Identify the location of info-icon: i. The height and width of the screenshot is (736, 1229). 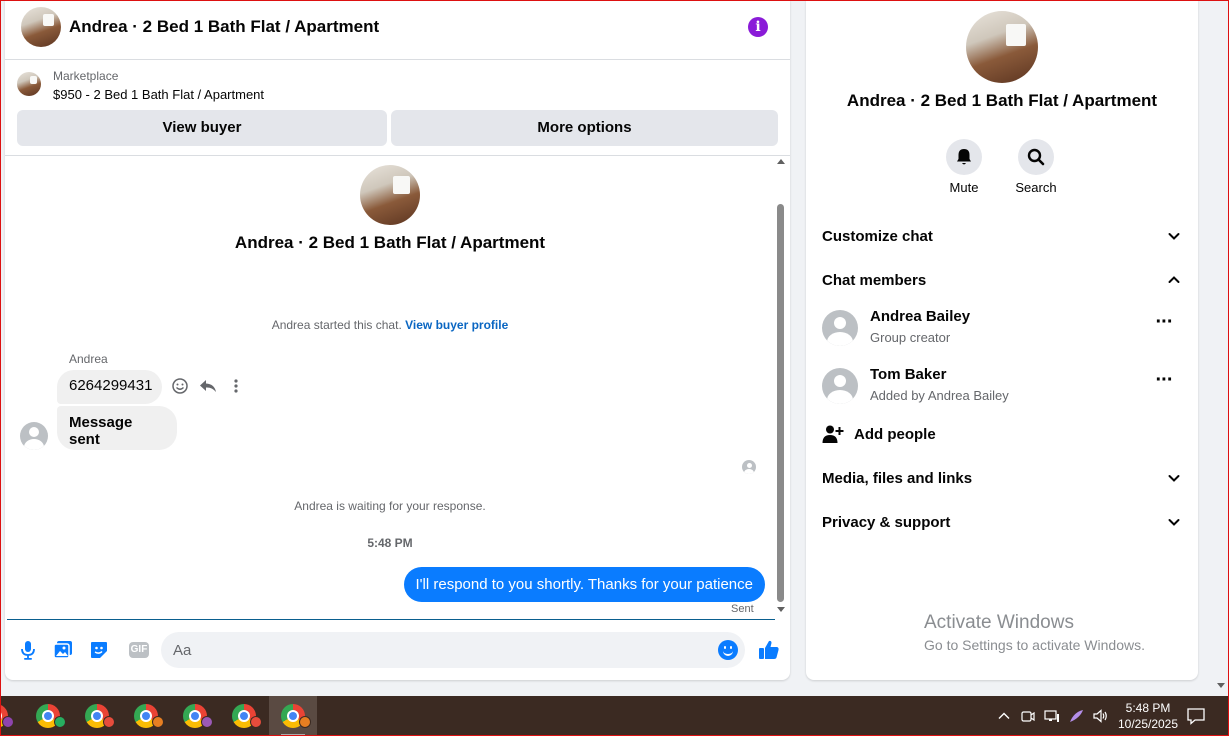
(758, 27).